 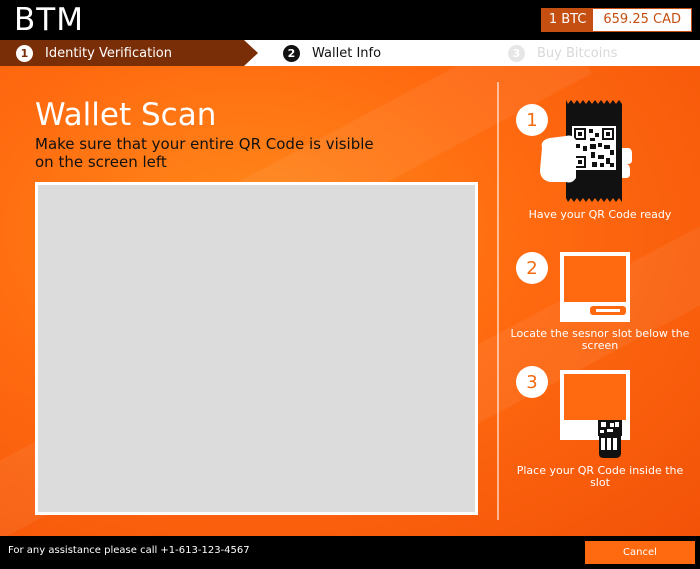 I want to click on price-ticker: 1 BTC 659.25 CAD, so click(x=616, y=20).